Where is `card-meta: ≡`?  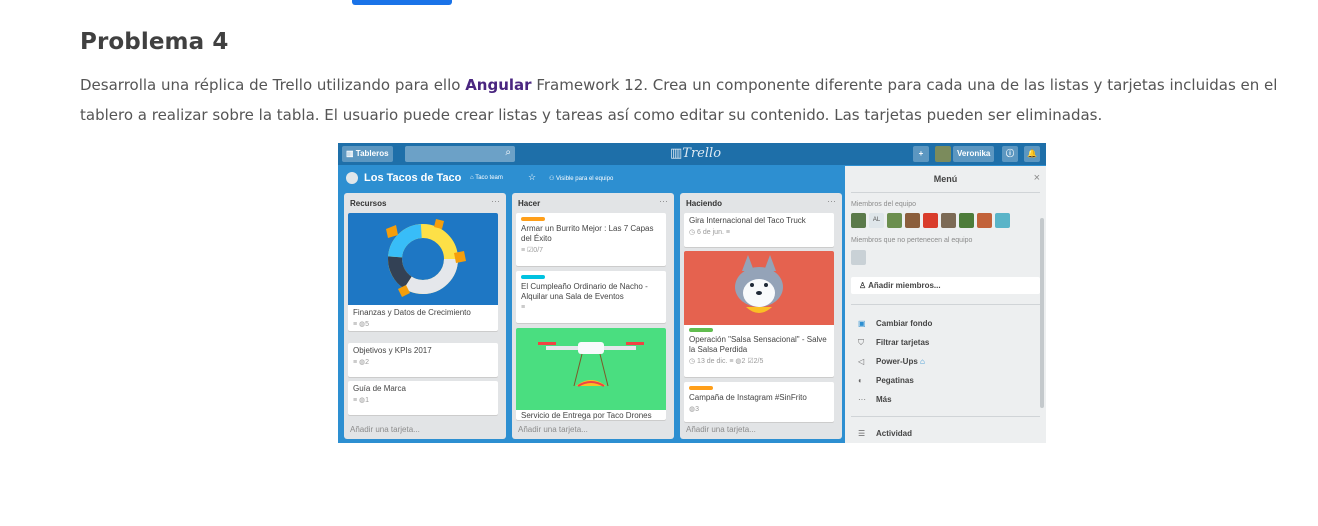
card-meta: ≡ is located at coordinates (523, 307).